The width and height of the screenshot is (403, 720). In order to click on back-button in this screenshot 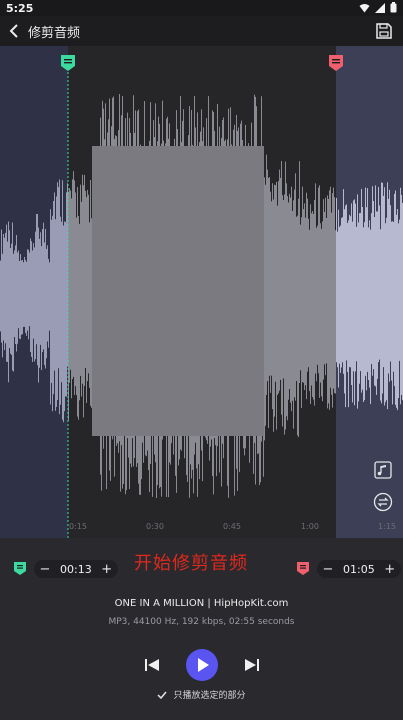, I will do `click(15, 31)`.